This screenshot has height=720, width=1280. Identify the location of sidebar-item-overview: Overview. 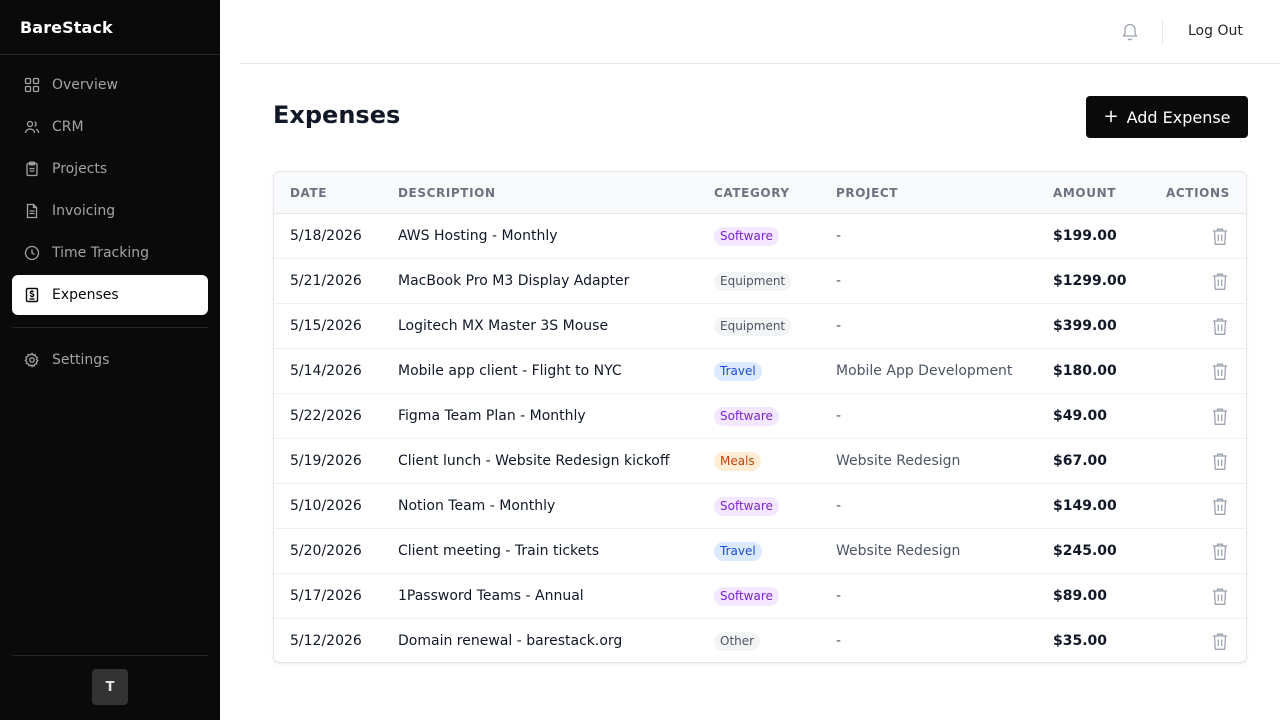
(110, 85).